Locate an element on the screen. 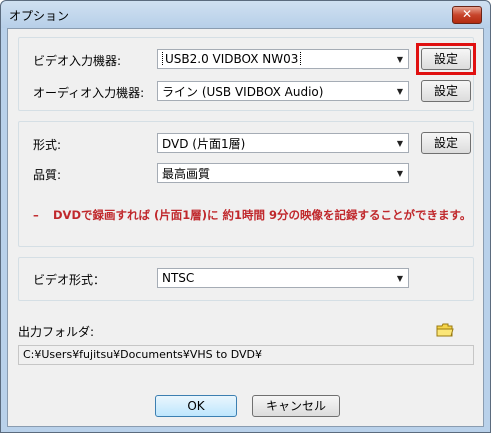 This screenshot has width=491, height=433. format-dropdown: DVD (片面1層) ▼ is located at coordinates (283, 143).